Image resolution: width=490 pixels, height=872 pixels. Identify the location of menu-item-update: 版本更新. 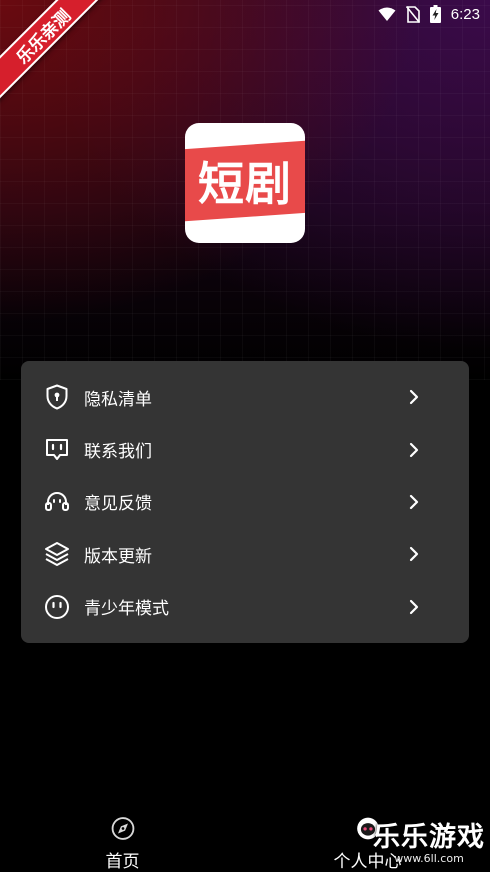
(245, 554).